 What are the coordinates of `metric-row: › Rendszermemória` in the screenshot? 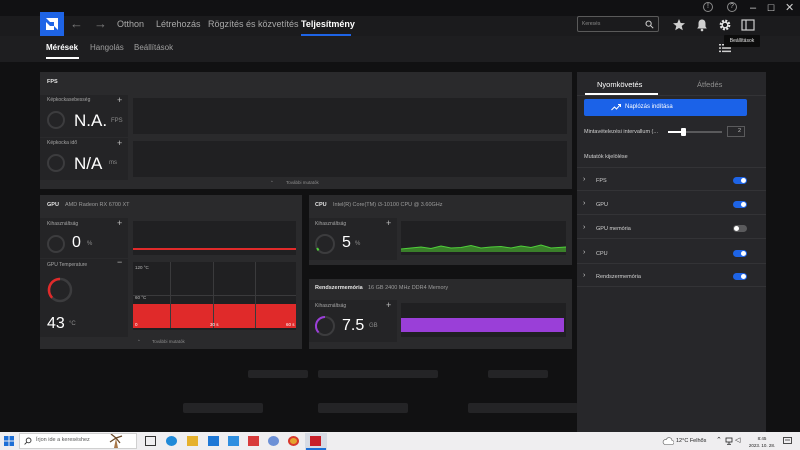 It's located at (671, 277).